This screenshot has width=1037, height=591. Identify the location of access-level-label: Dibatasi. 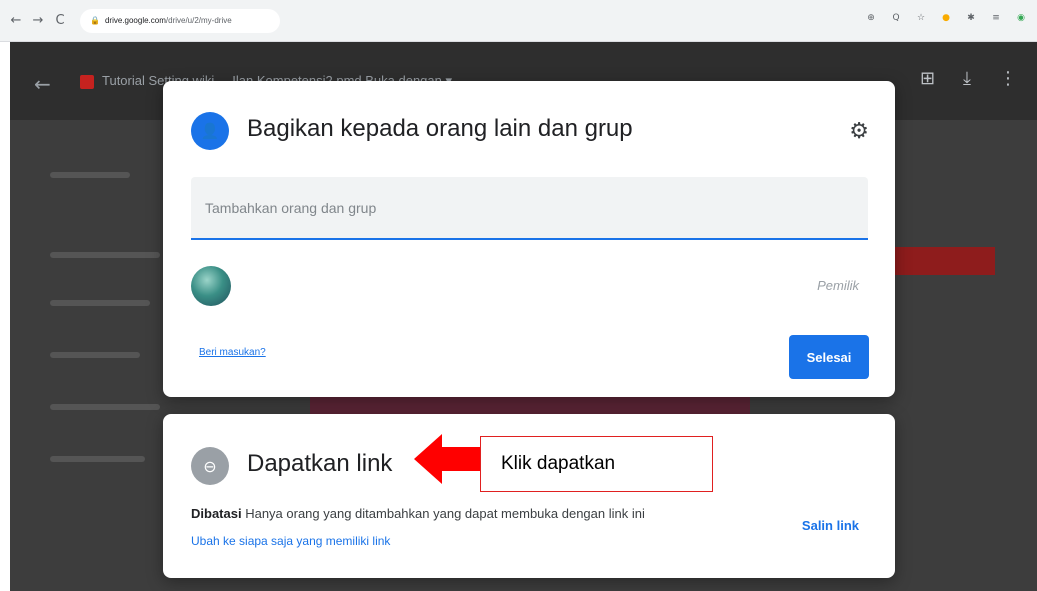
(216, 513).